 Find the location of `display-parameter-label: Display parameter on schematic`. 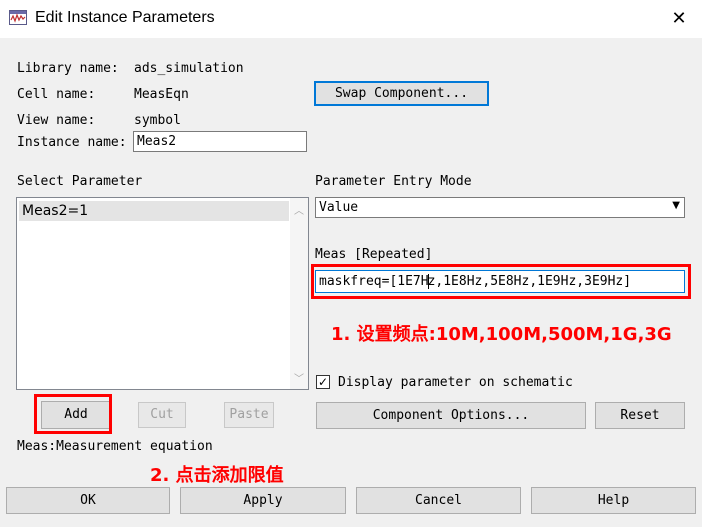

display-parameter-label: Display parameter on schematic is located at coordinates (455, 382).